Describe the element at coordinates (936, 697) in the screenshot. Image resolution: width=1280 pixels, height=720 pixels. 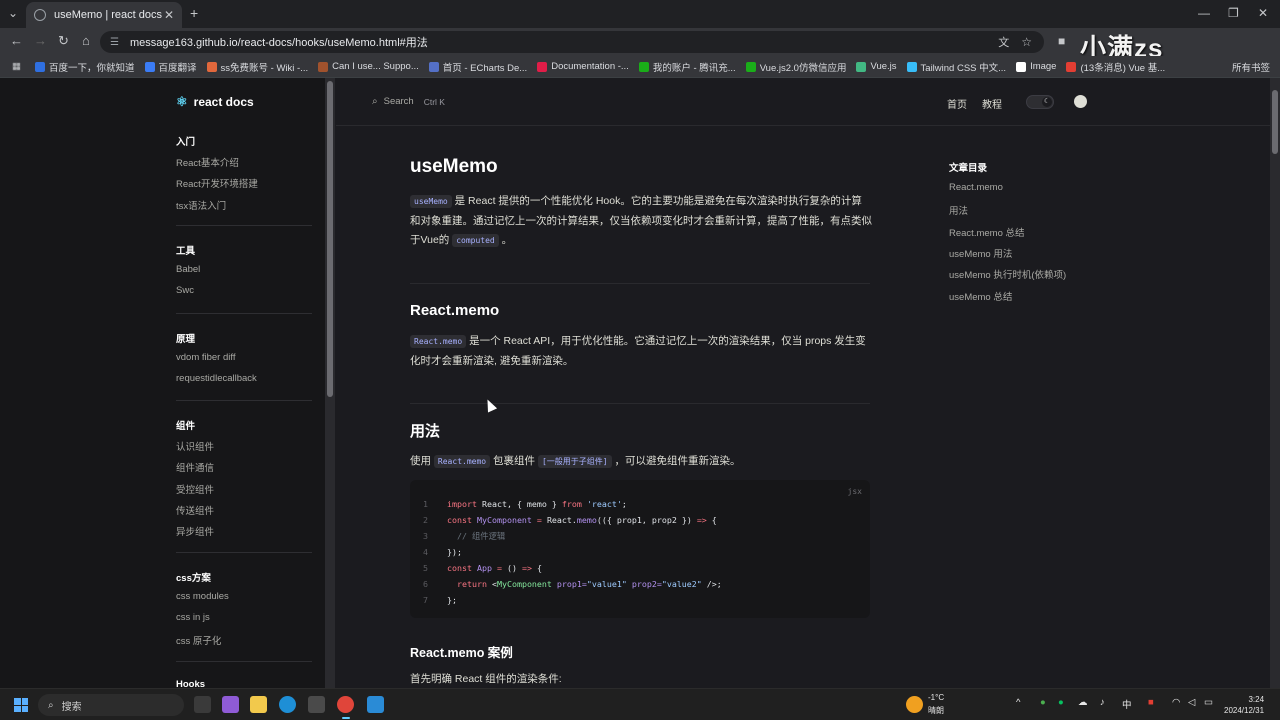
I see `weather-temp: -1°C` at that location.